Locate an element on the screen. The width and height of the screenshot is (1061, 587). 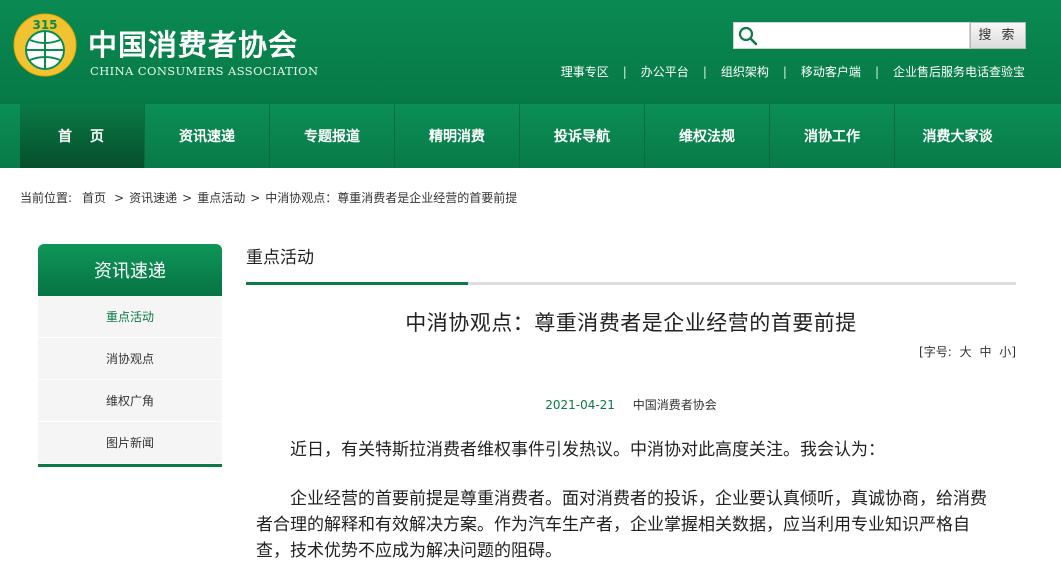
toplink-service-phone-check: 企业售后服务电话查验宝 is located at coordinates (959, 71).